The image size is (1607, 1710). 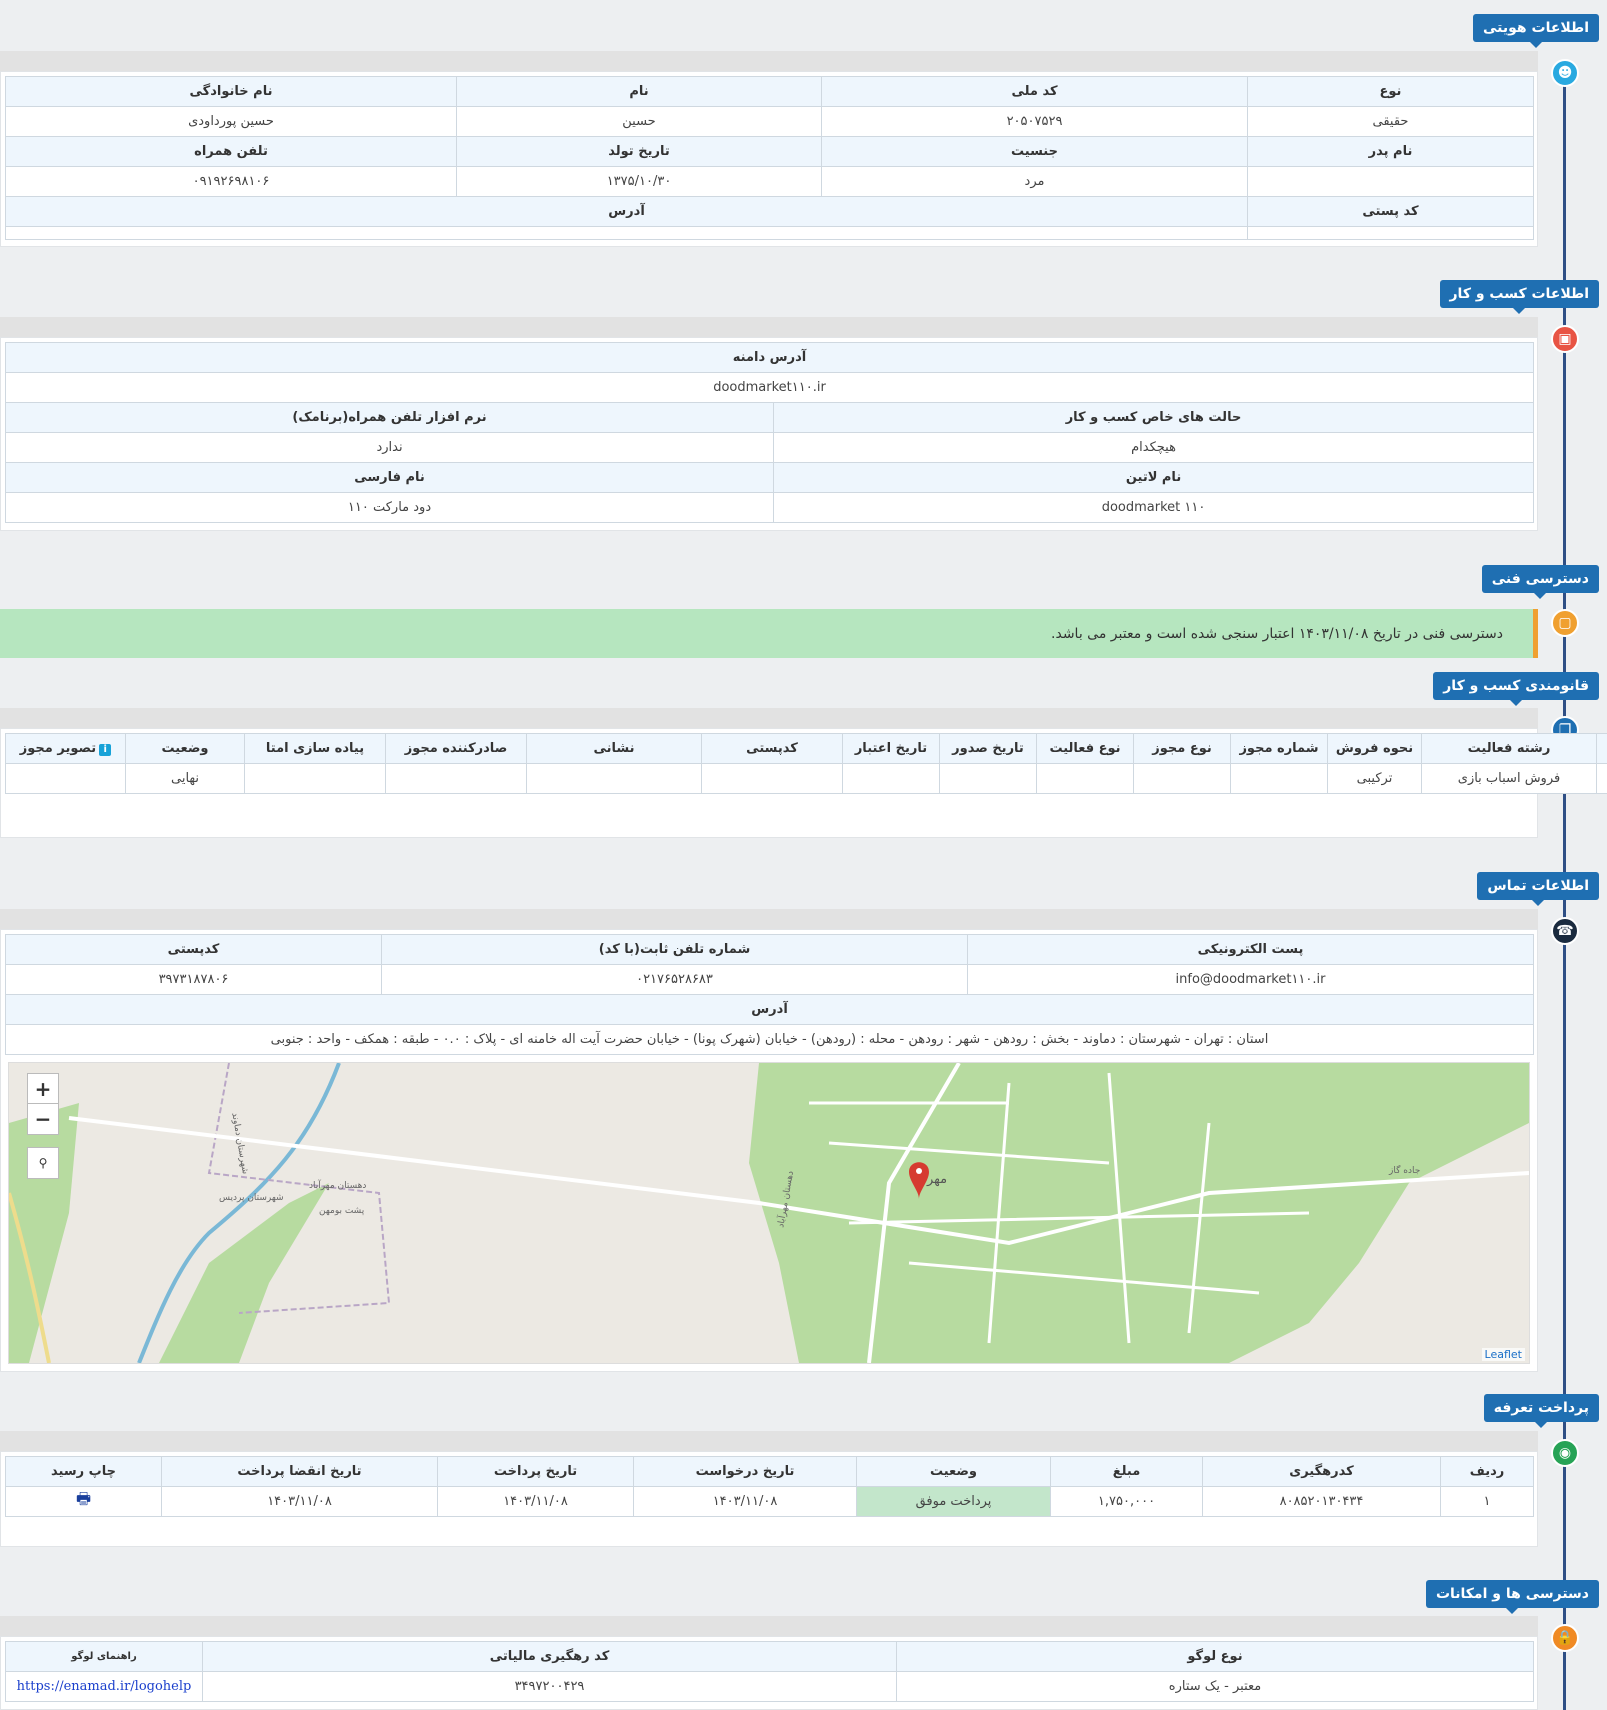 What do you see at coordinates (769, 1009) in the screenshot?
I see `header-contact-address: آدرس` at bounding box center [769, 1009].